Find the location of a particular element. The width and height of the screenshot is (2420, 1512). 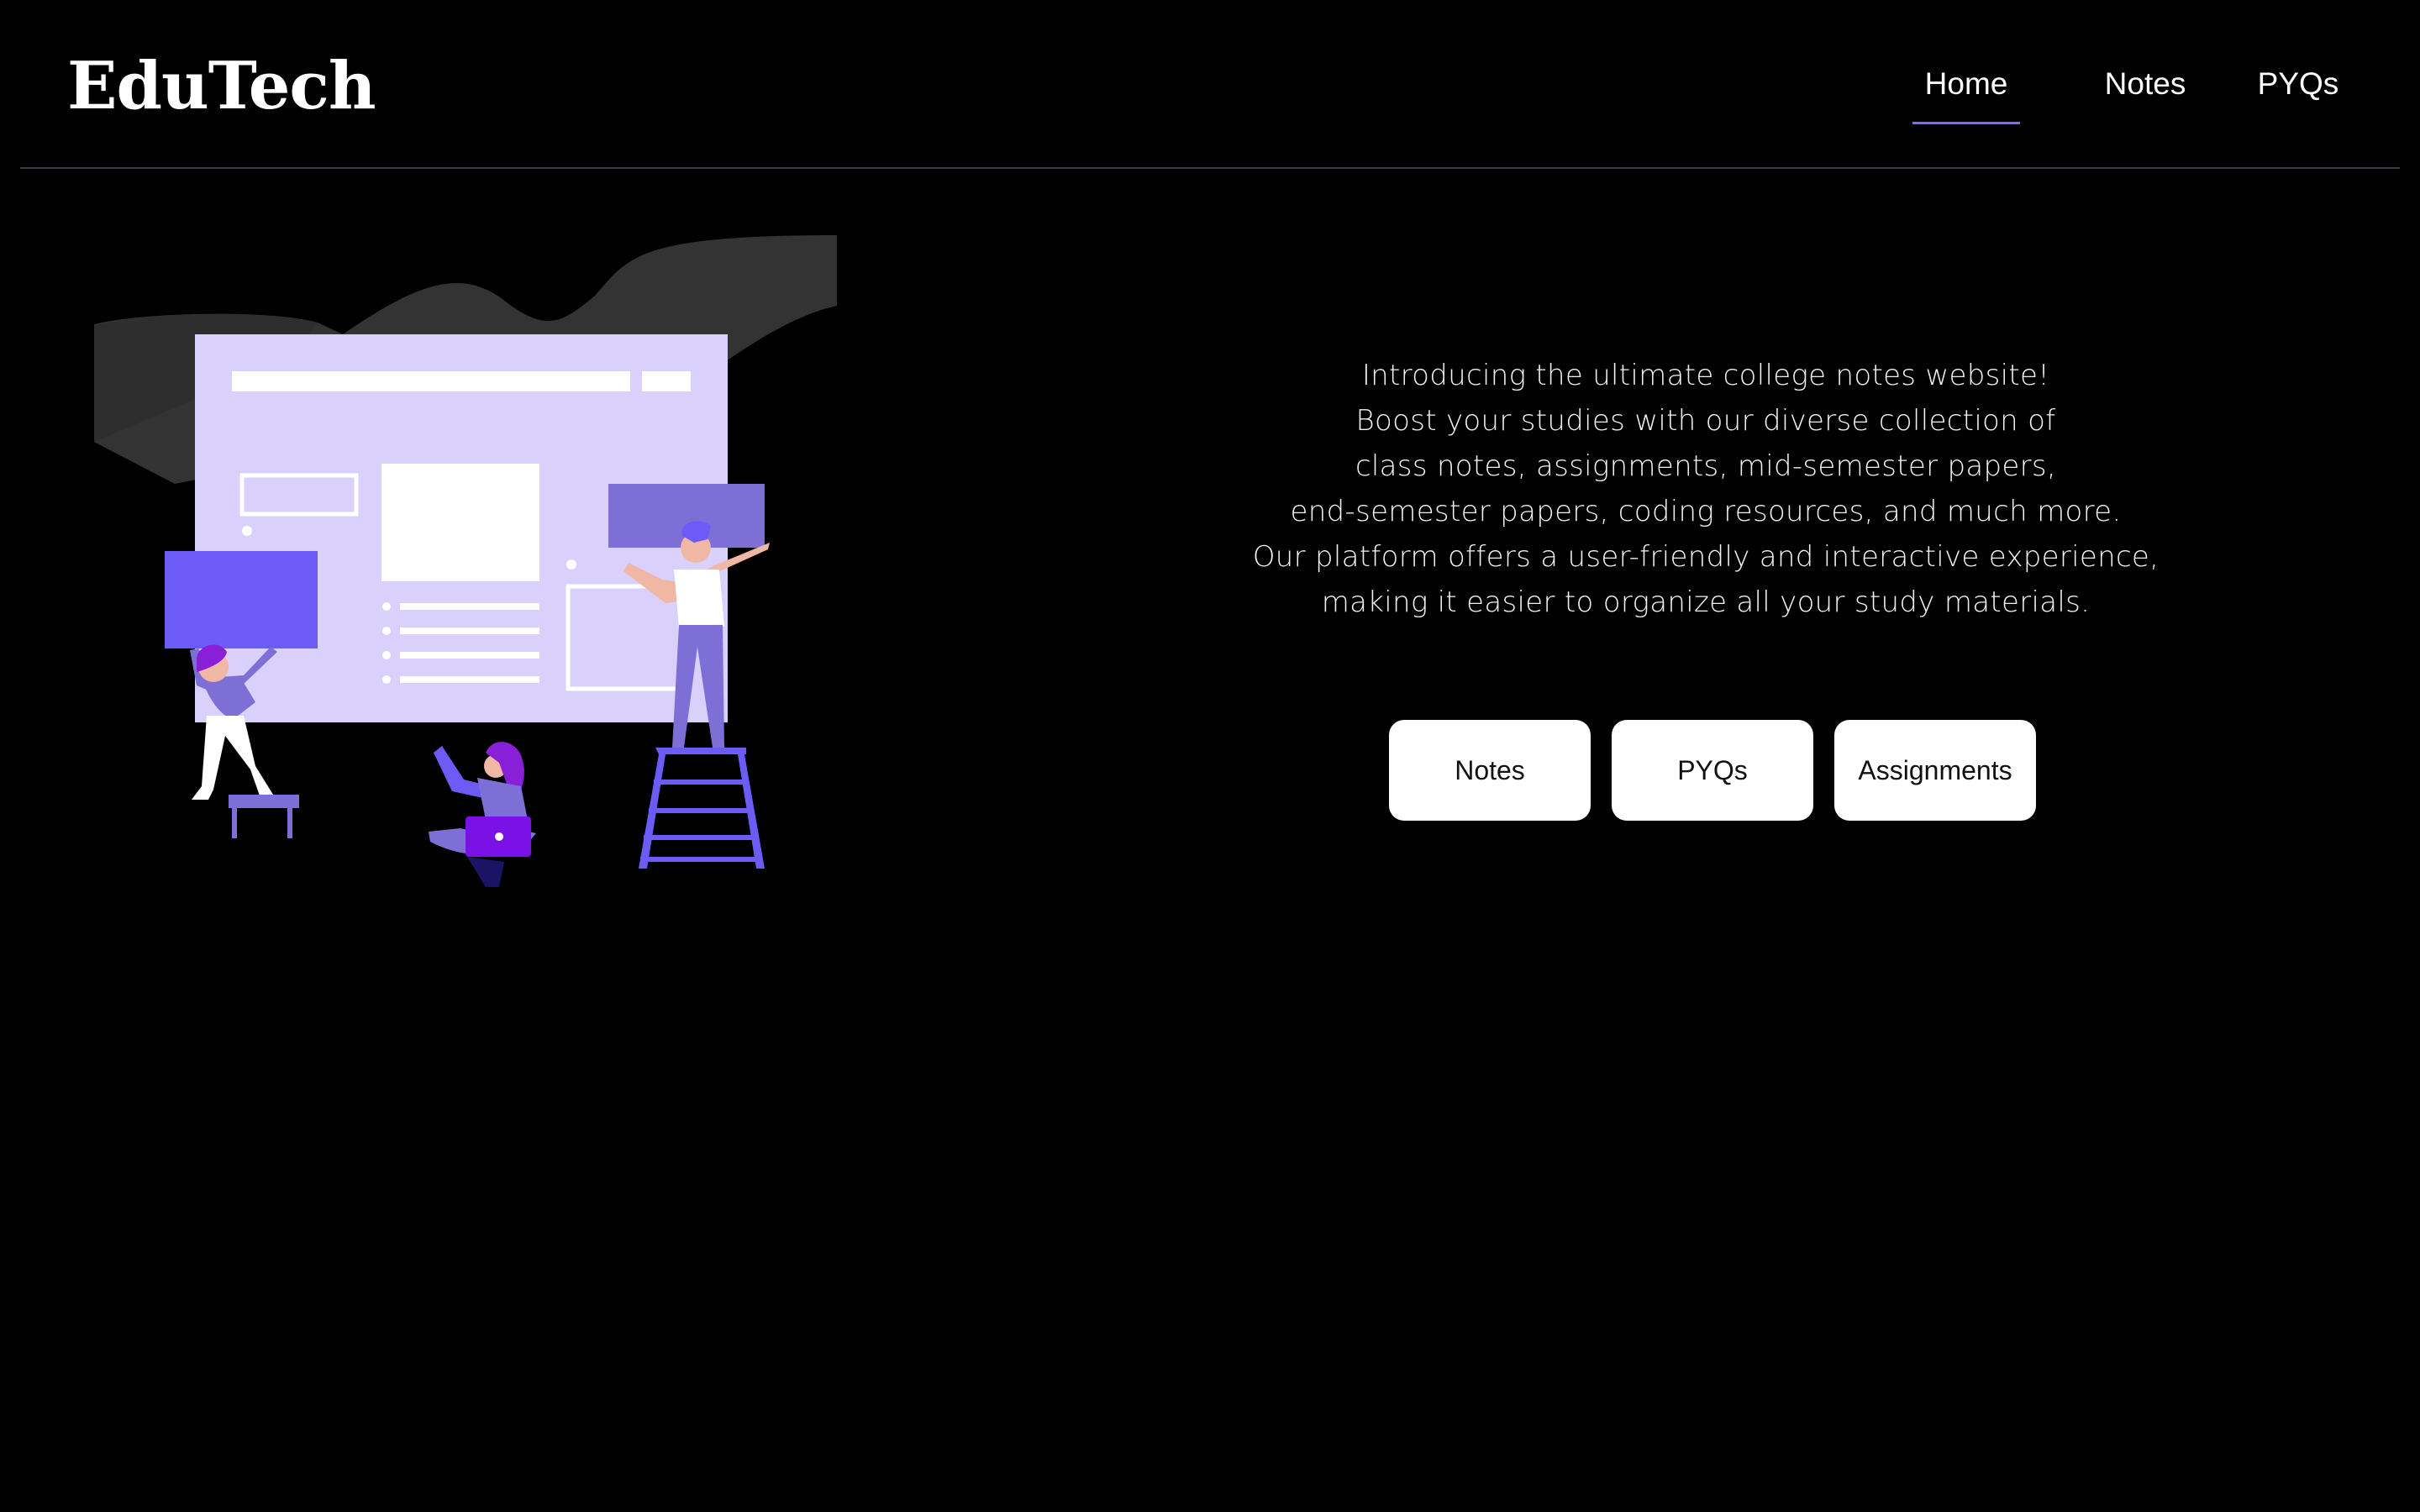

board-url-bar is located at coordinates (431, 381).